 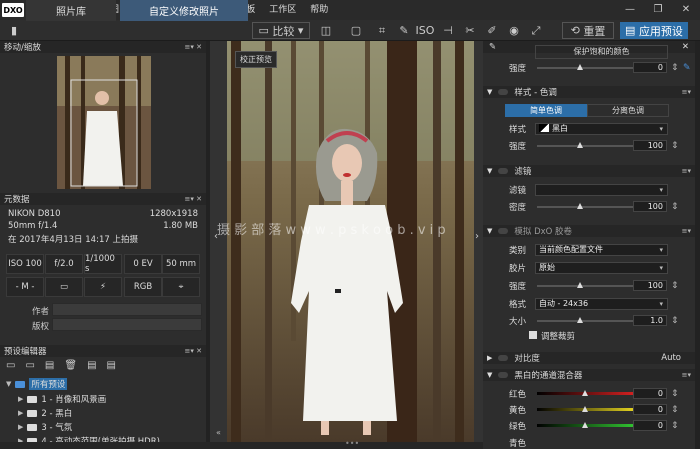 I want to click on toning-split-tab: 分离色调, so click(x=628, y=110).